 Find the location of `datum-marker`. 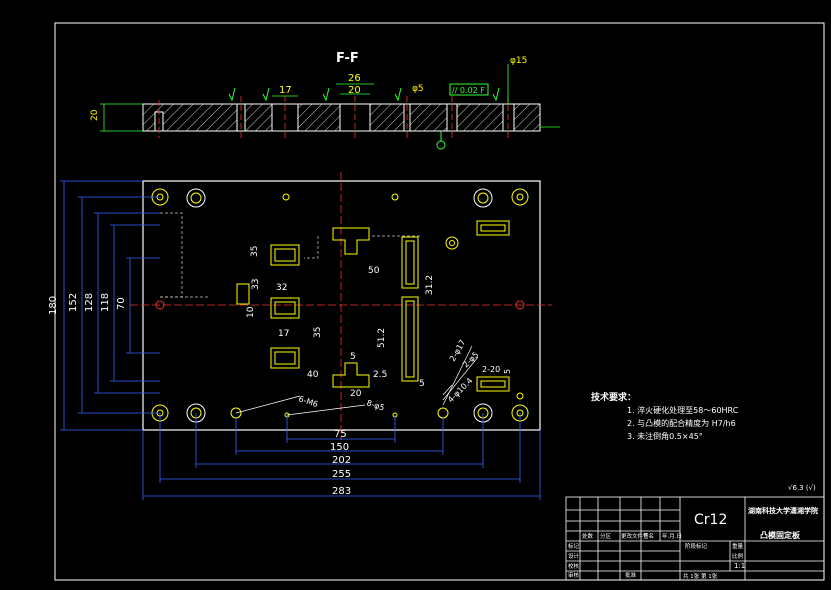

datum-marker is located at coordinates (441, 145).